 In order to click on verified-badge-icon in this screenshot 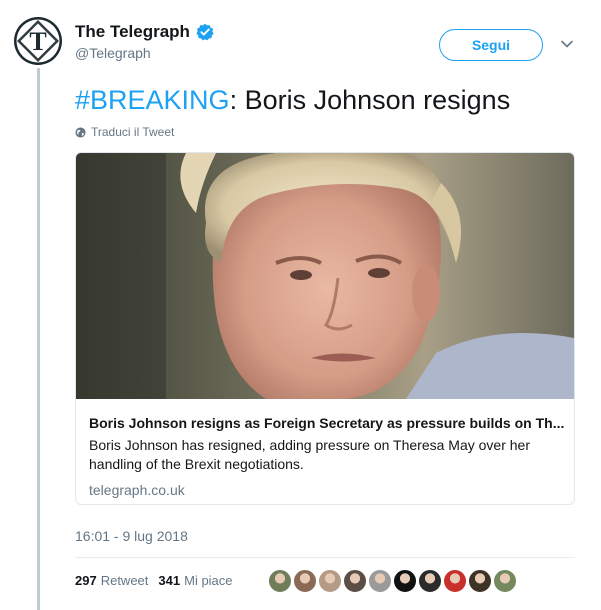, I will do `click(205, 32)`.